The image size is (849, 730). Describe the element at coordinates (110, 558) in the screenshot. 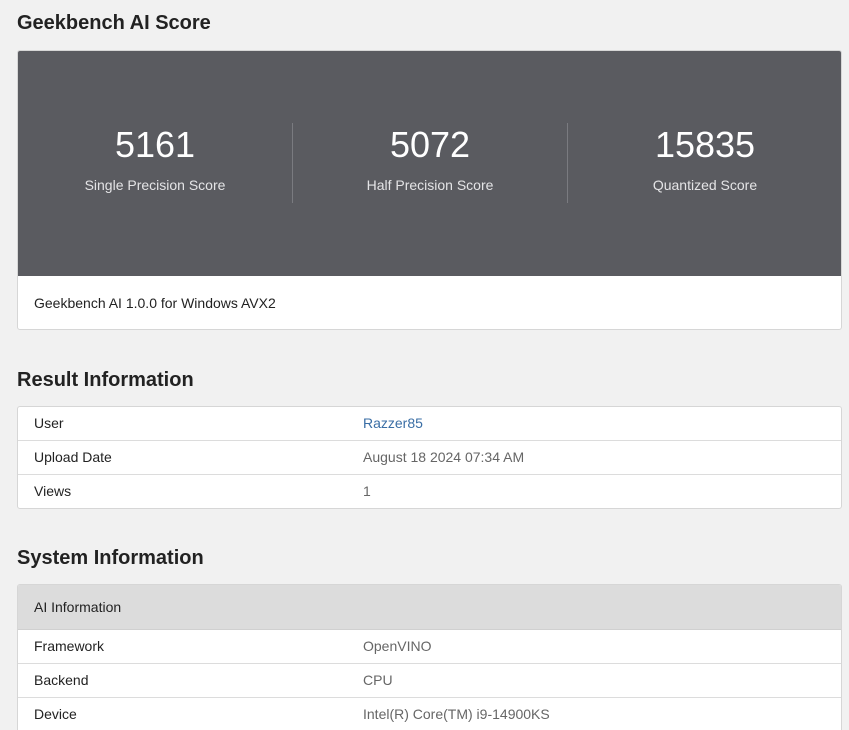

I see `system-section-title: System Information` at that location.